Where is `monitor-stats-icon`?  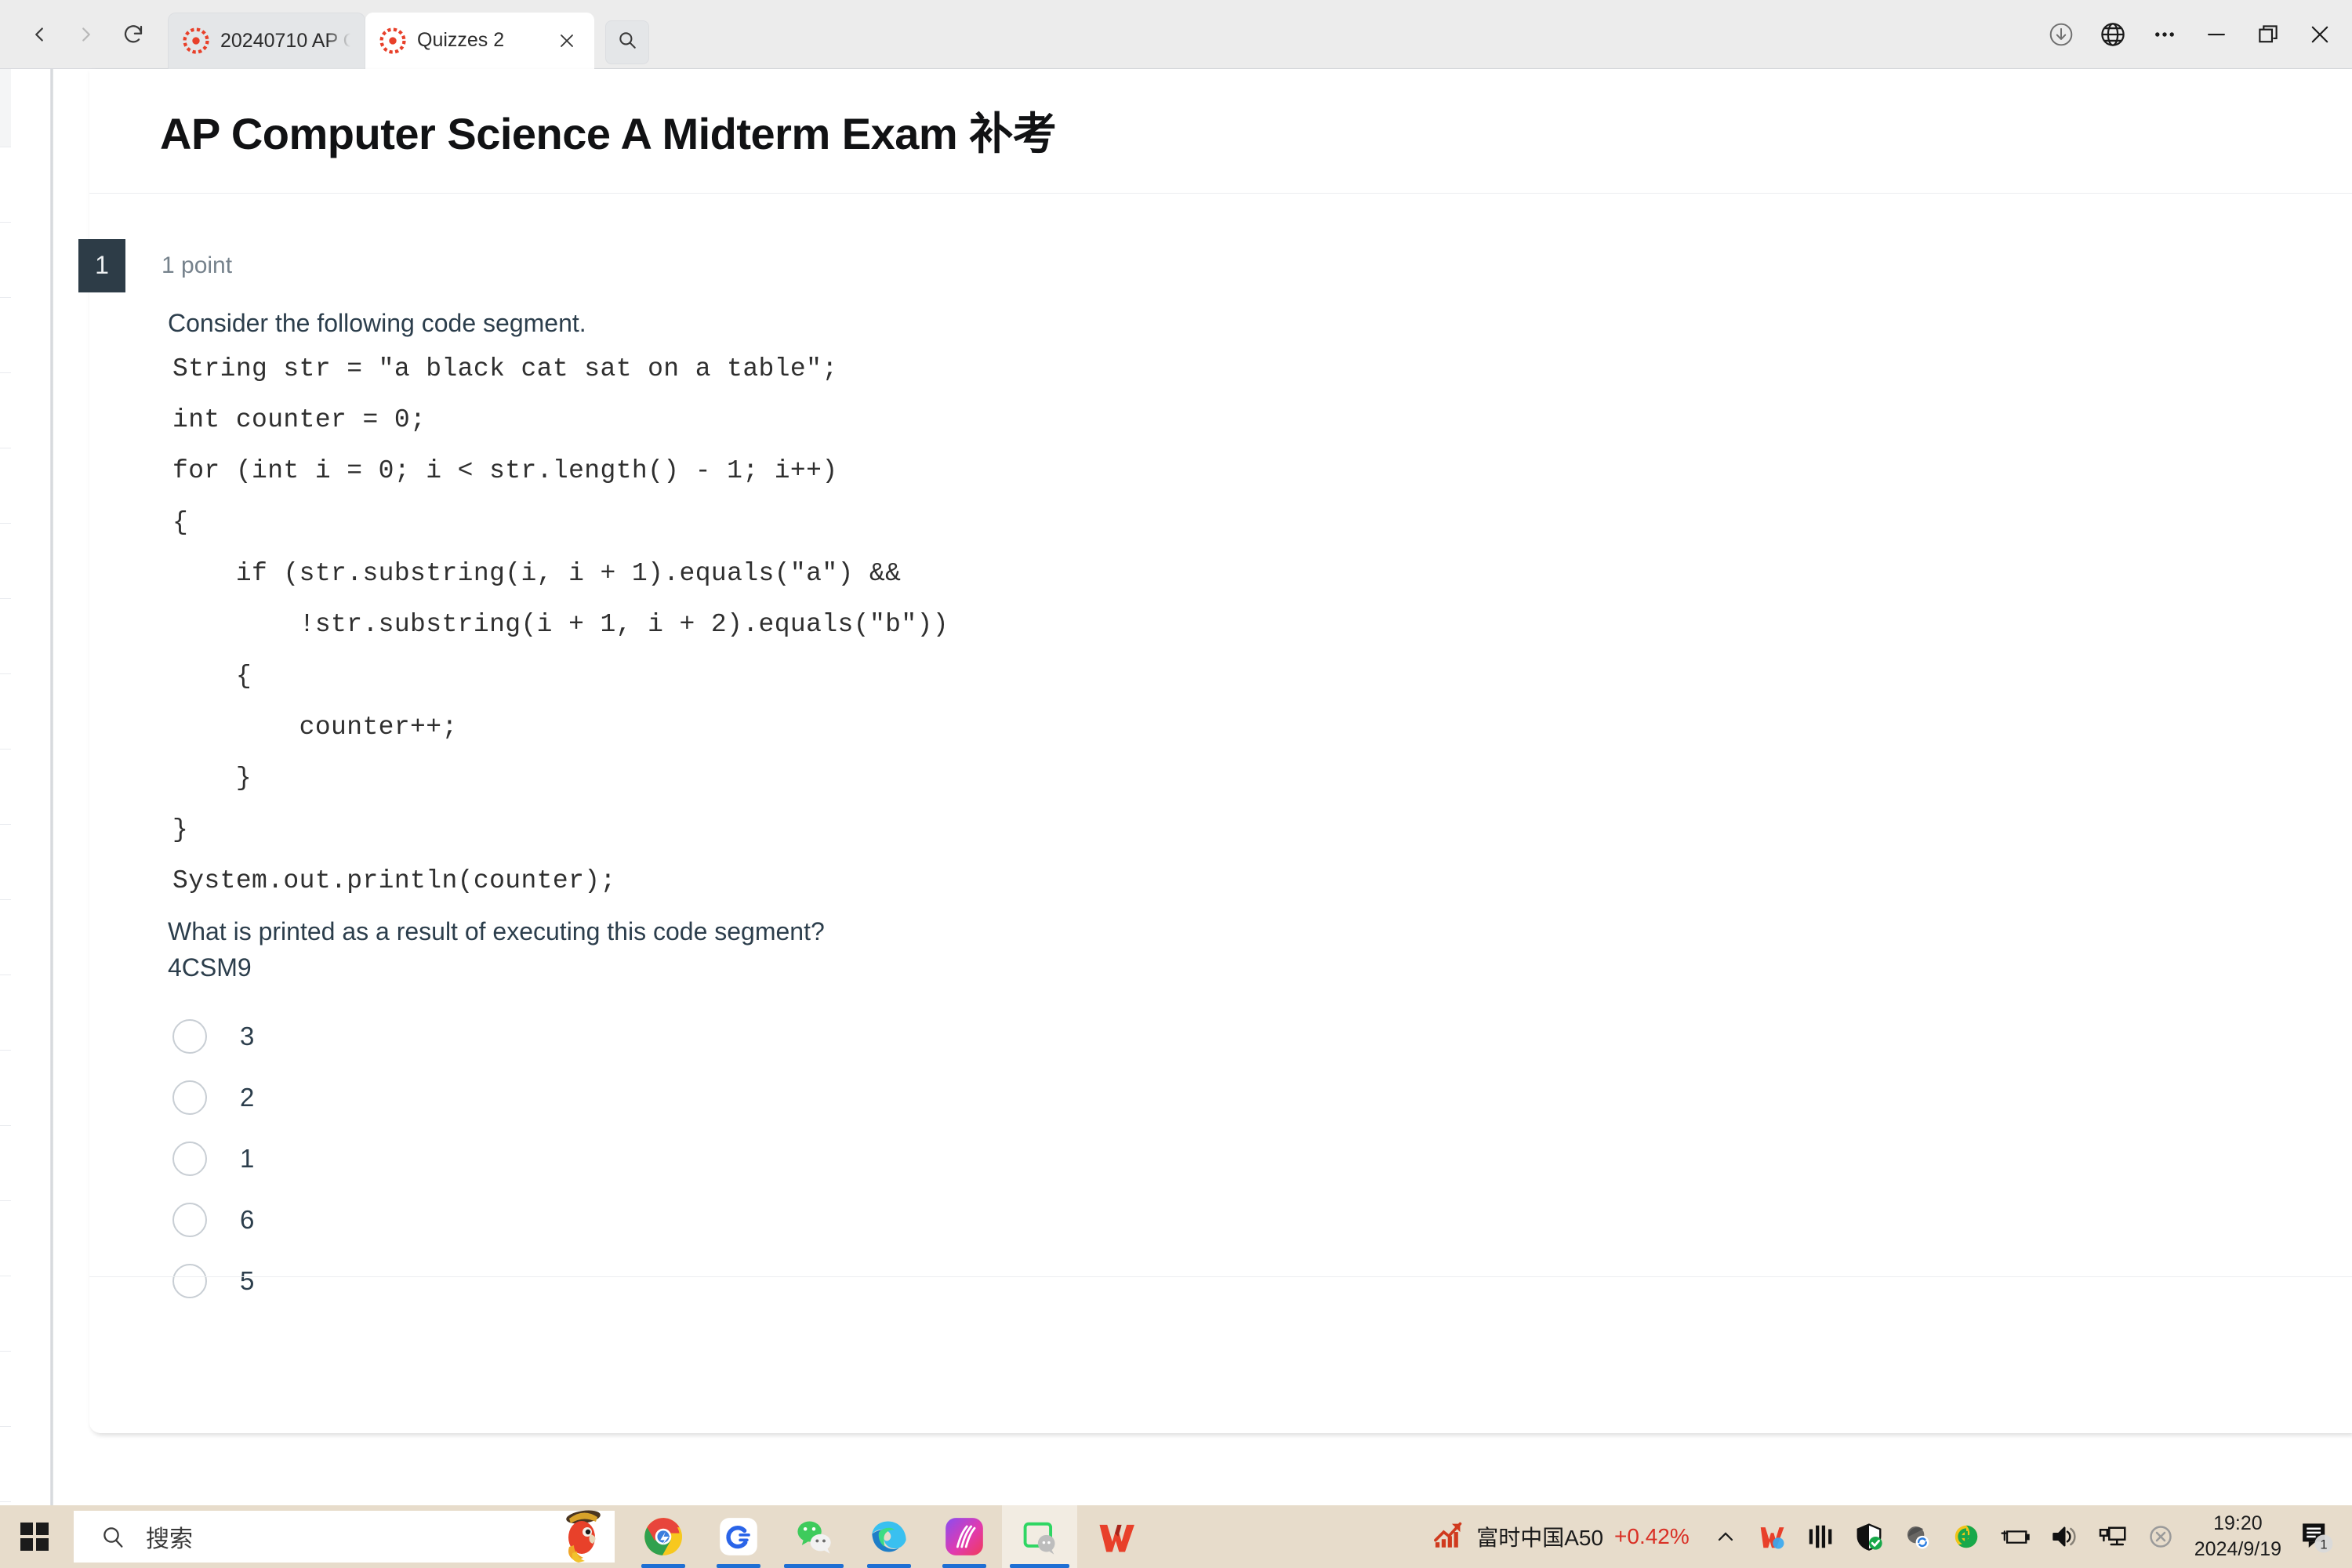
monitor-stats-icon is located at coordinates (1820, 1536).